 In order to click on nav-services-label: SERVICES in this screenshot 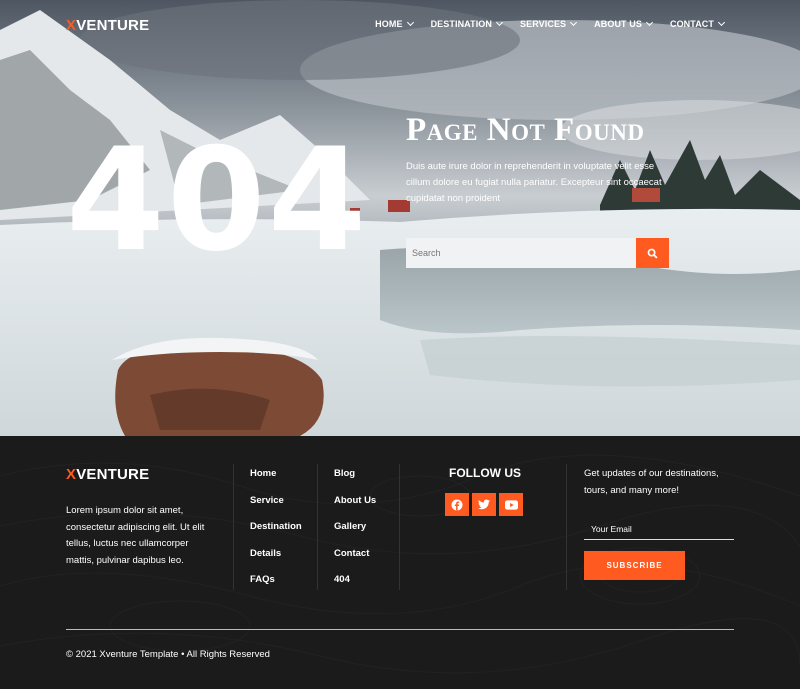, I will do `click(543, 24)`.